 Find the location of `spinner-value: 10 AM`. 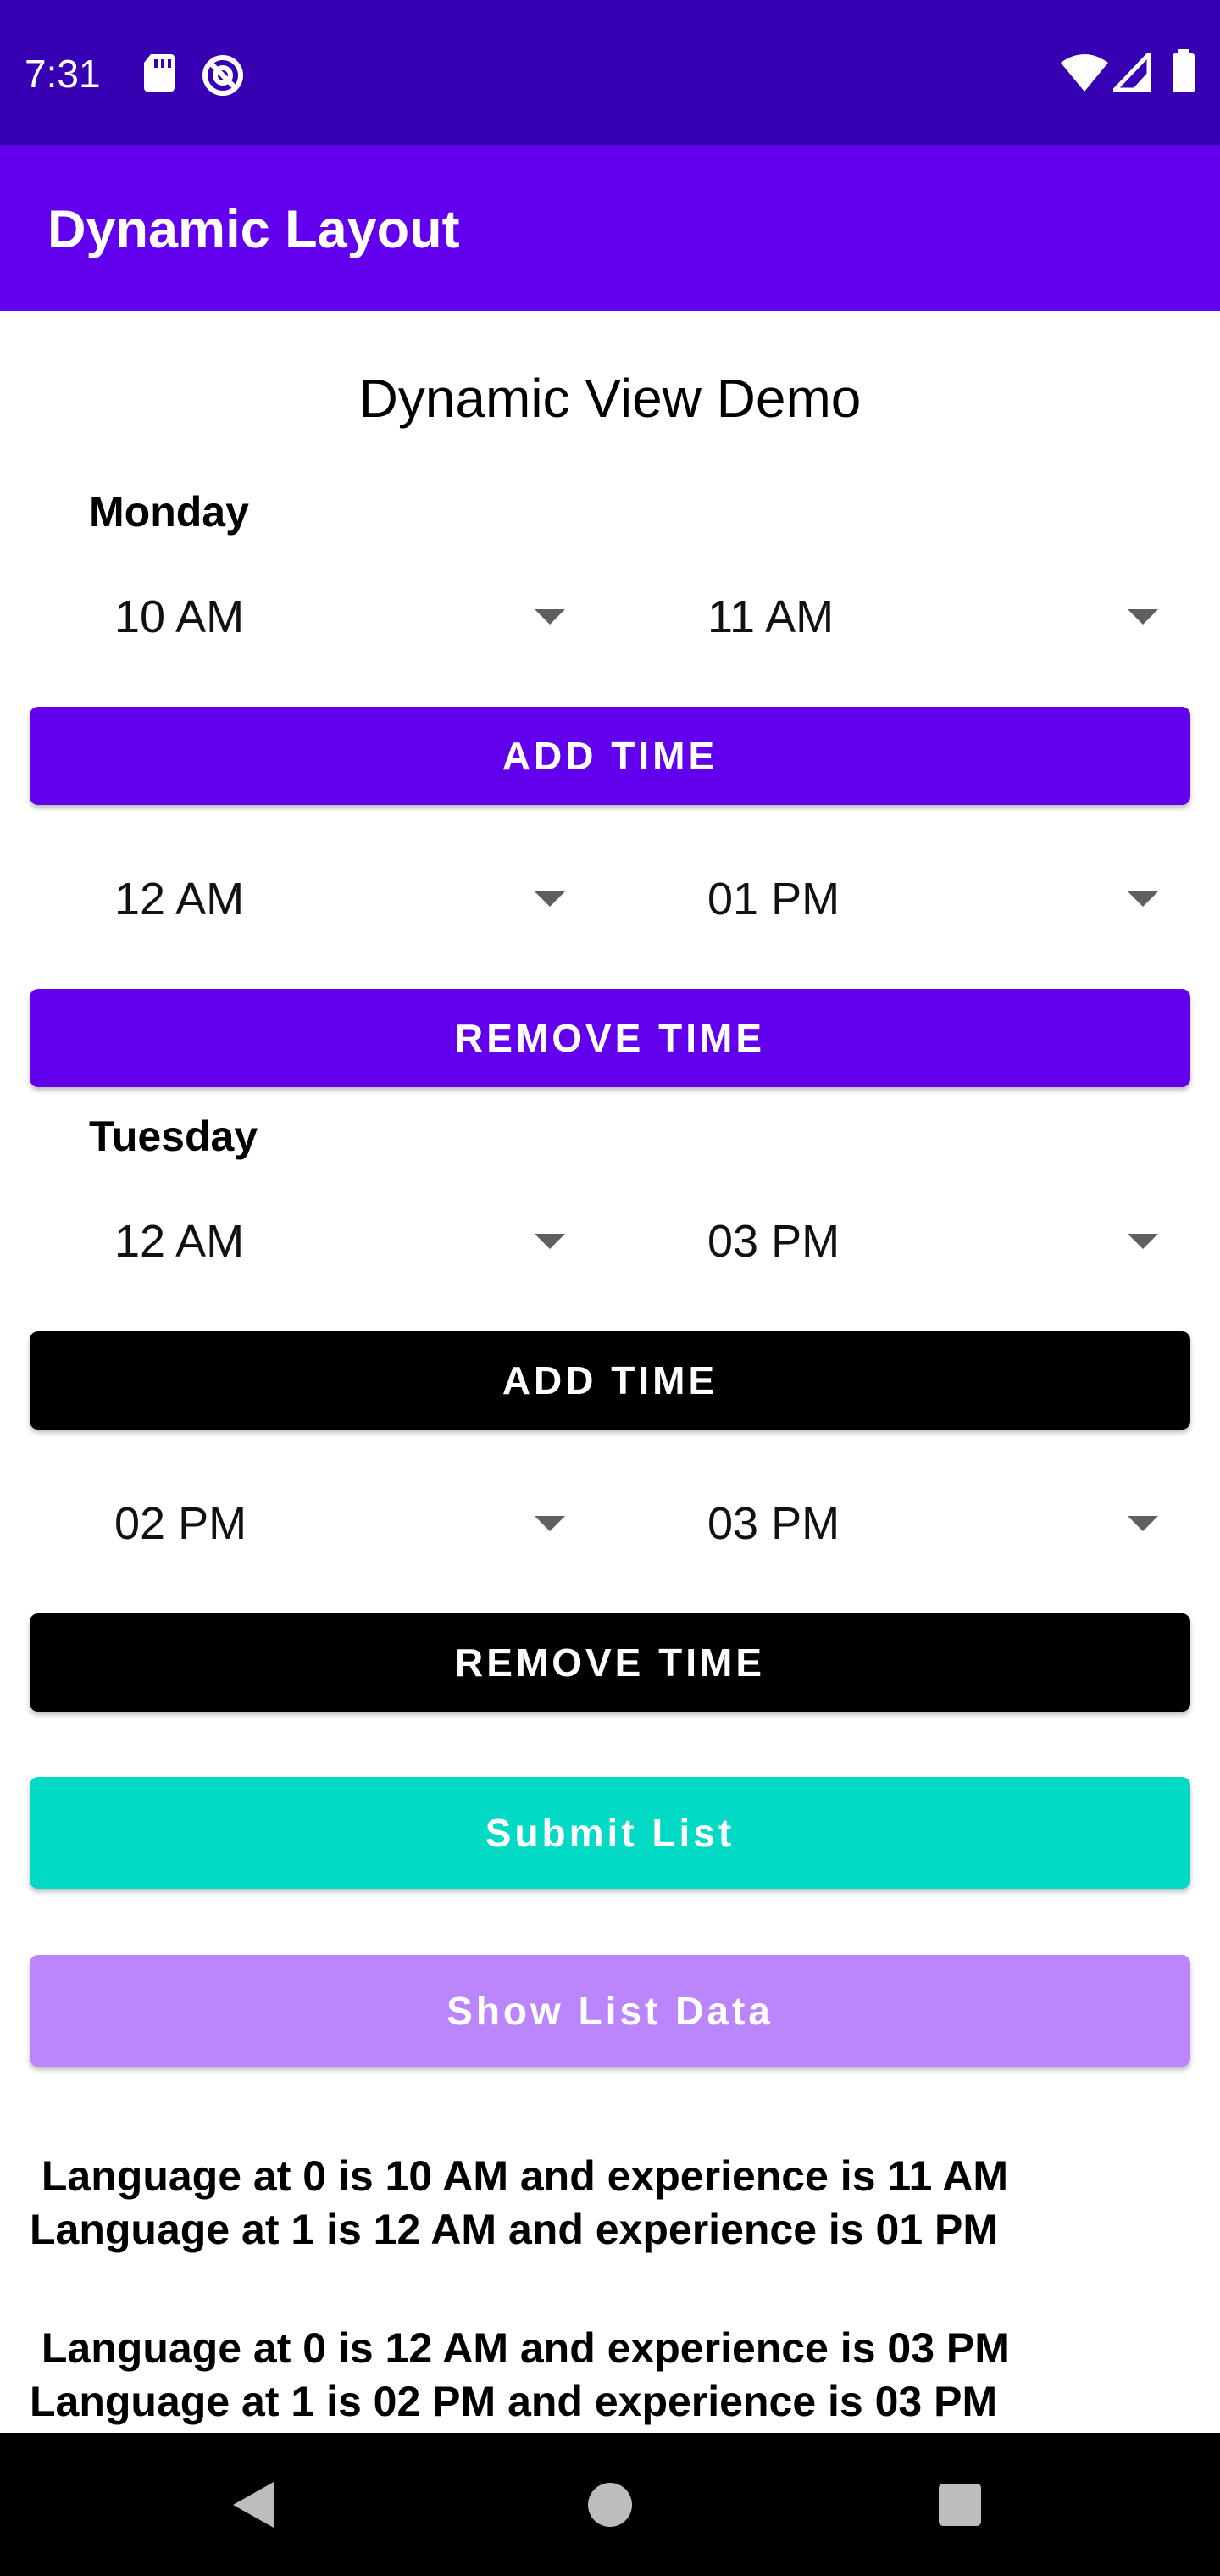

spinner-value: 10 AM is located at coordinates (179, 616).